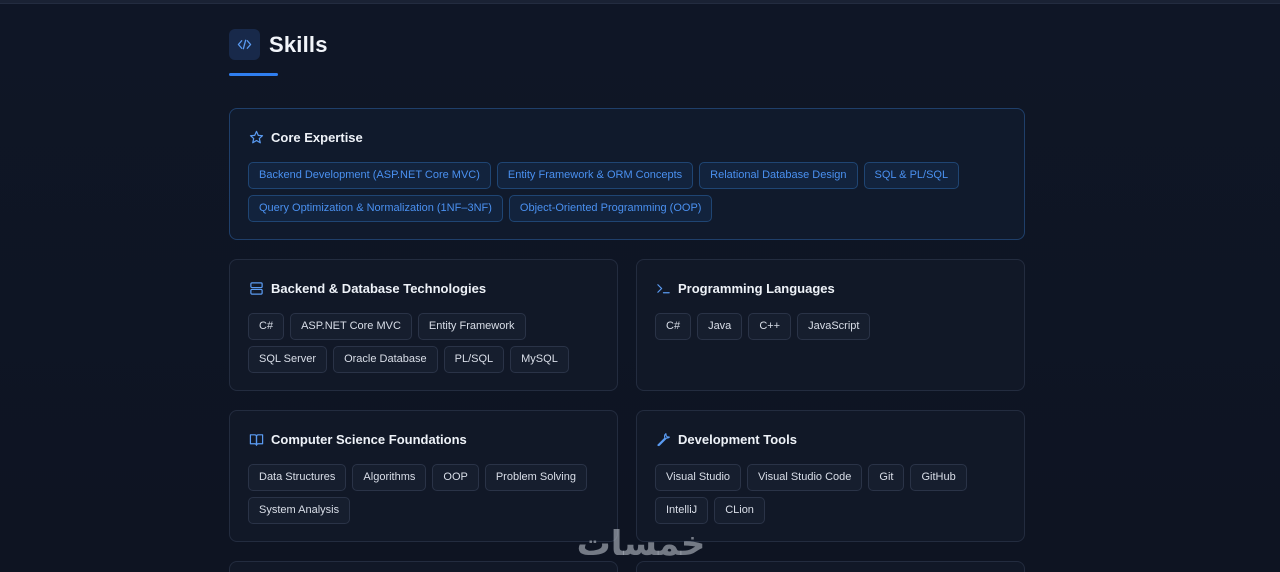 This screenshot has width=1280, height=572. I want to click on wrench-icon, so click(663, 439).